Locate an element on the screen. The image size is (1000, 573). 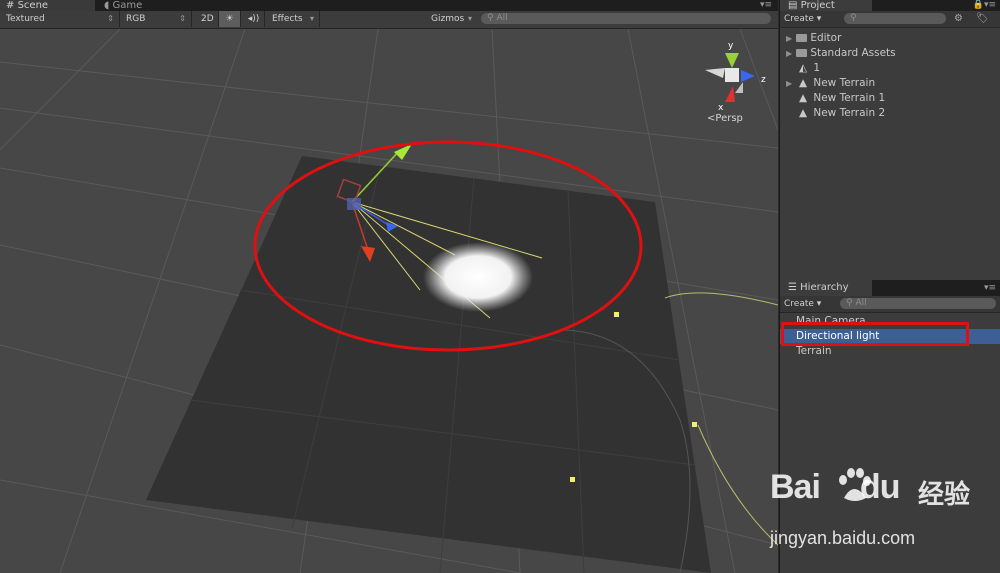
watermark-url: jingyan.baidu.com is located at coordinates (843, 538).